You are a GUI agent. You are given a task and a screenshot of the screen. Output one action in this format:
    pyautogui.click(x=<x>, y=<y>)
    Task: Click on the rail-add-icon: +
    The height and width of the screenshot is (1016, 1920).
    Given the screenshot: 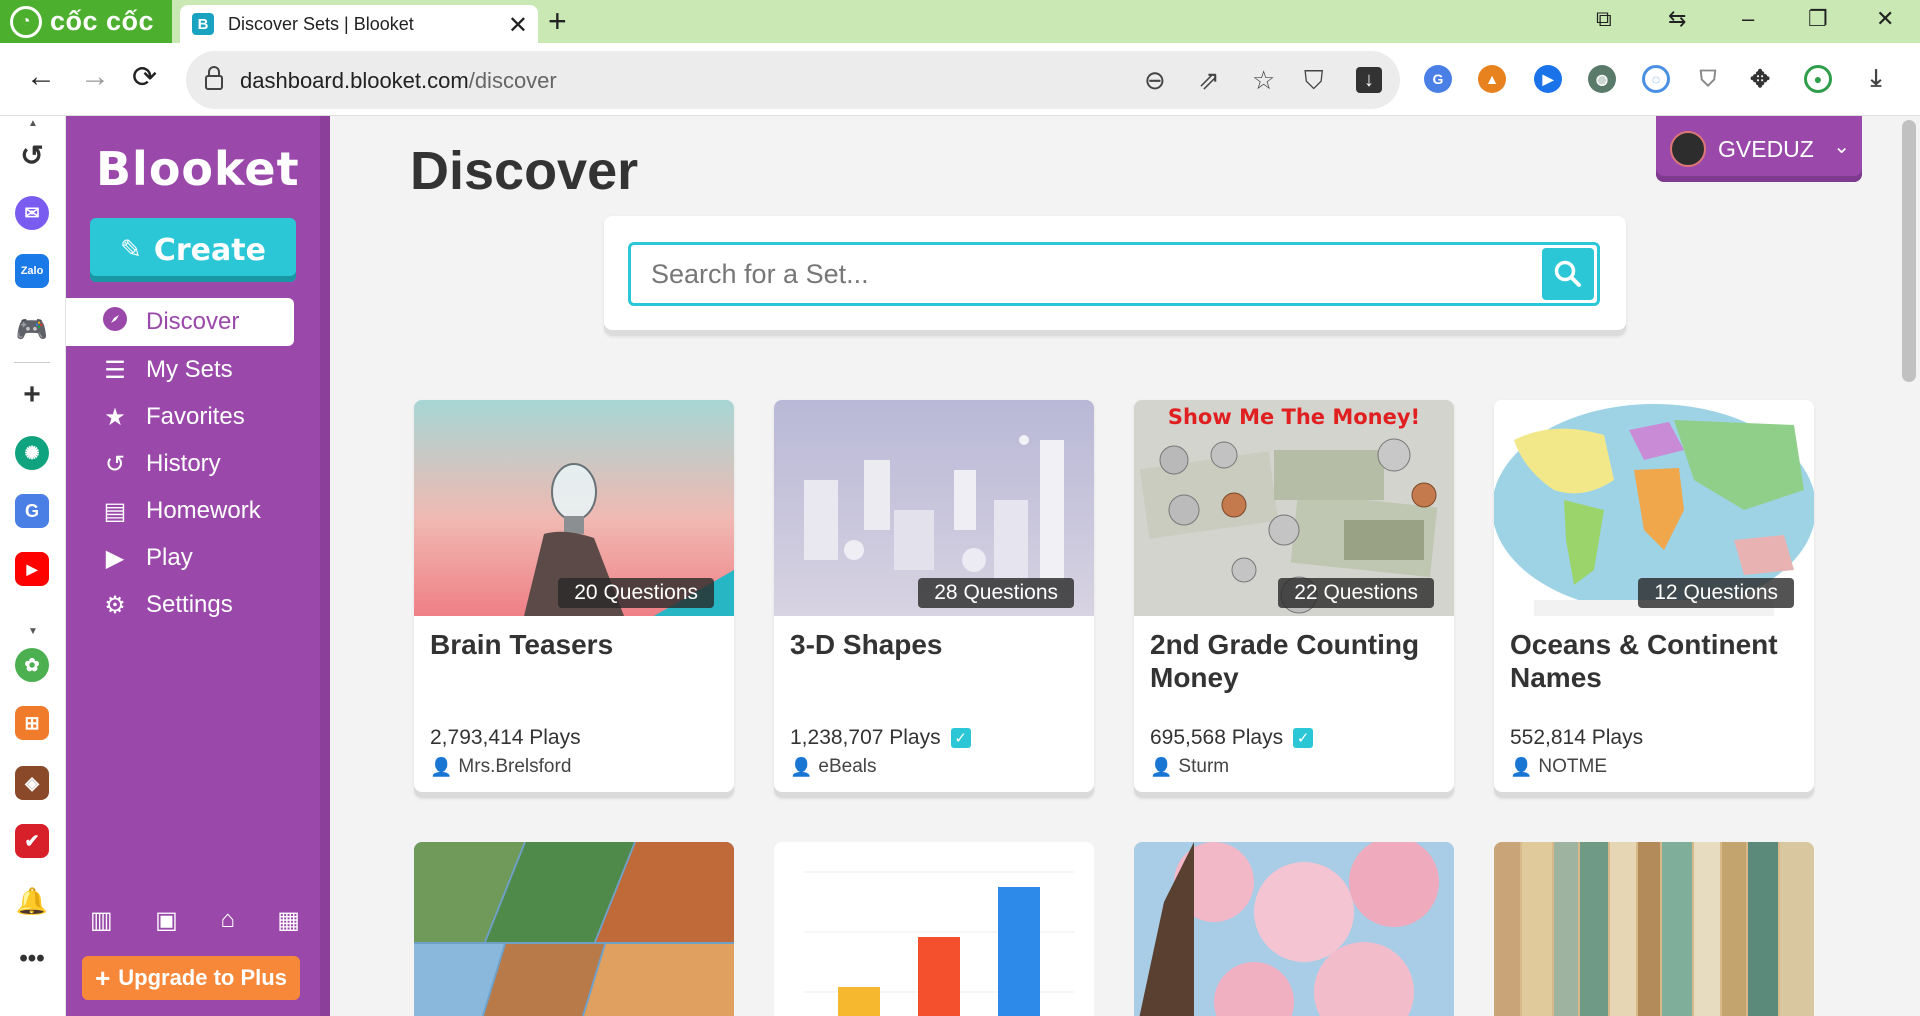 What is the action you would take?
    pyautogui.click(x=32, y=395)
    